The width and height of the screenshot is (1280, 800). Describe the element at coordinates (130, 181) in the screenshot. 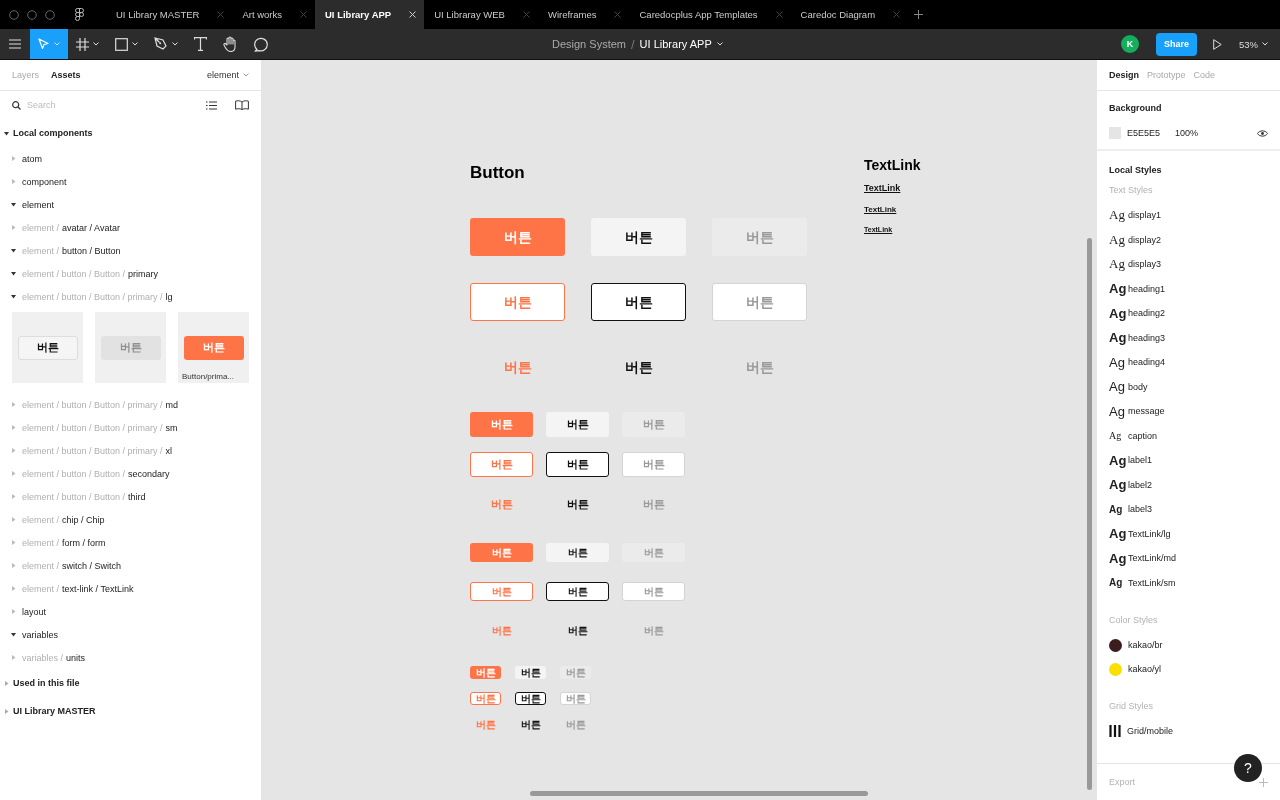

I see `asset-folder: component` at that location.